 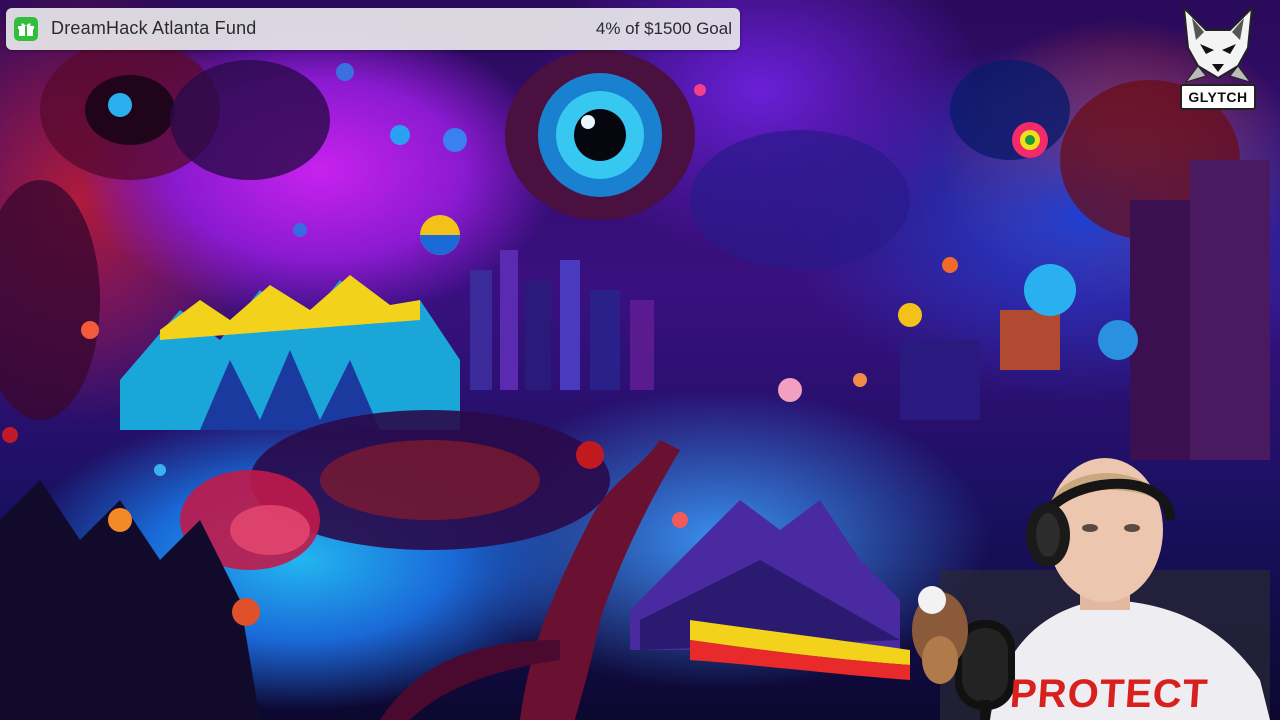 What do you see at coordinates (373, 29) in the screenshot?
I see `donation-goal-bar: DreamHack Atlanta Fund 4% of $1500 Goal` at bounding box center [373, 29].